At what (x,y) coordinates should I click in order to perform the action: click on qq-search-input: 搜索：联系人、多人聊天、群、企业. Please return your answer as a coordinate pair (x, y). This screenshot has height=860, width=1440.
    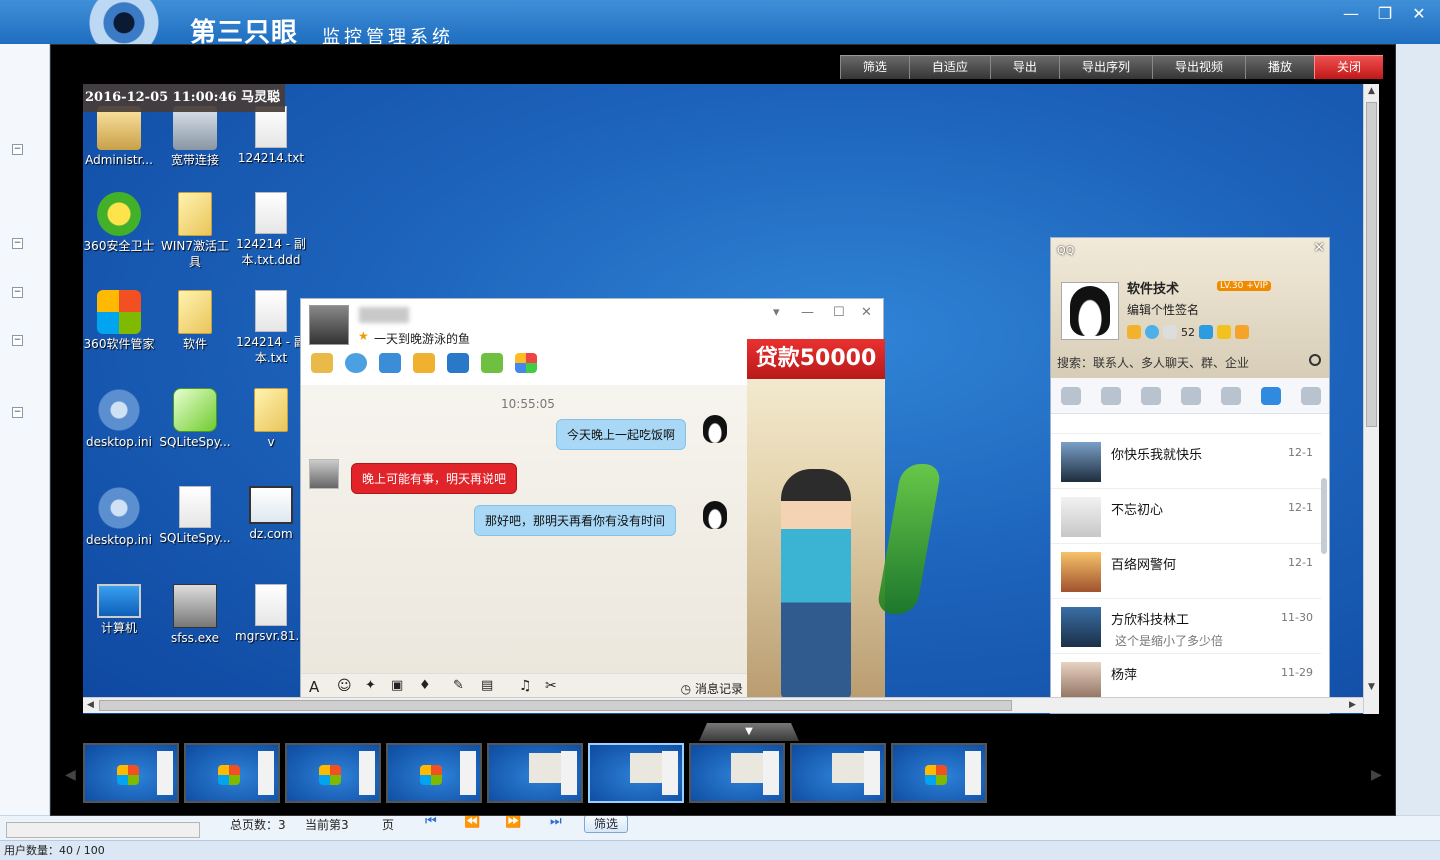
    Looking at the image, I should click on (1153, 362).